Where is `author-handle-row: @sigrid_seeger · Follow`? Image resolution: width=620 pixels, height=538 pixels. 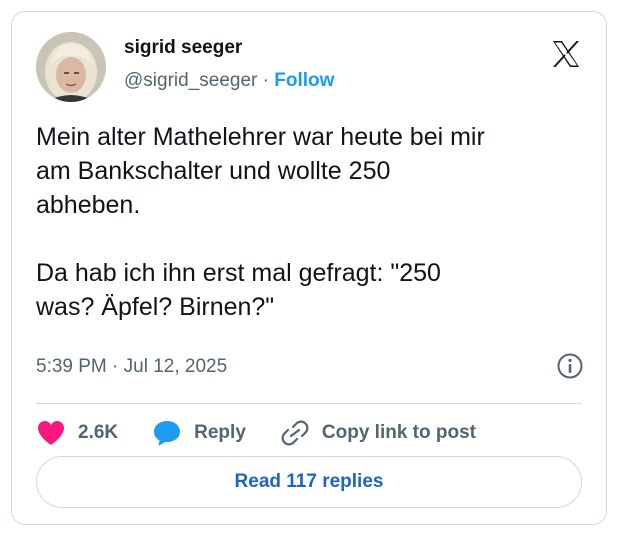
author-handle-row: @sigrid_seeger · Follow is located at coordinates (229, 81).